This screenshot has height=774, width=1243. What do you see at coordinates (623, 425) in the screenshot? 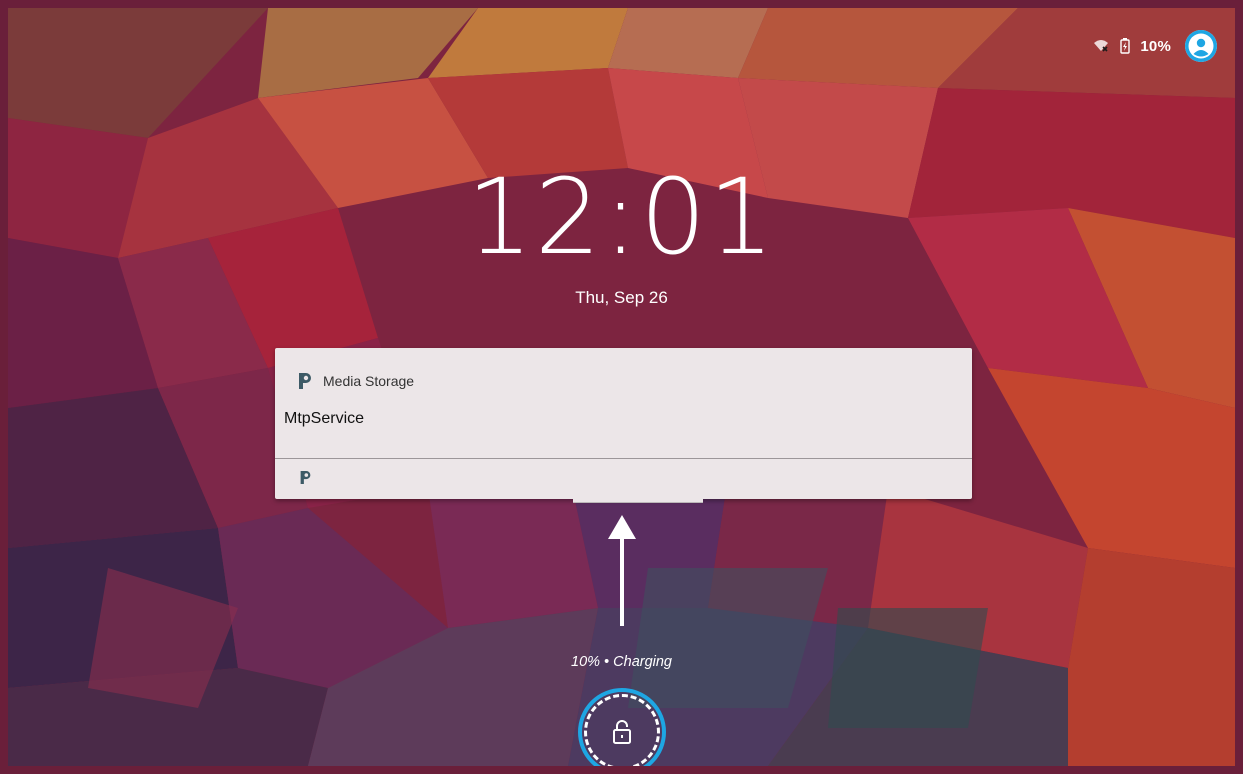
I see `notification-card: Media Storage MtpService` at bounding box center [623, 425].